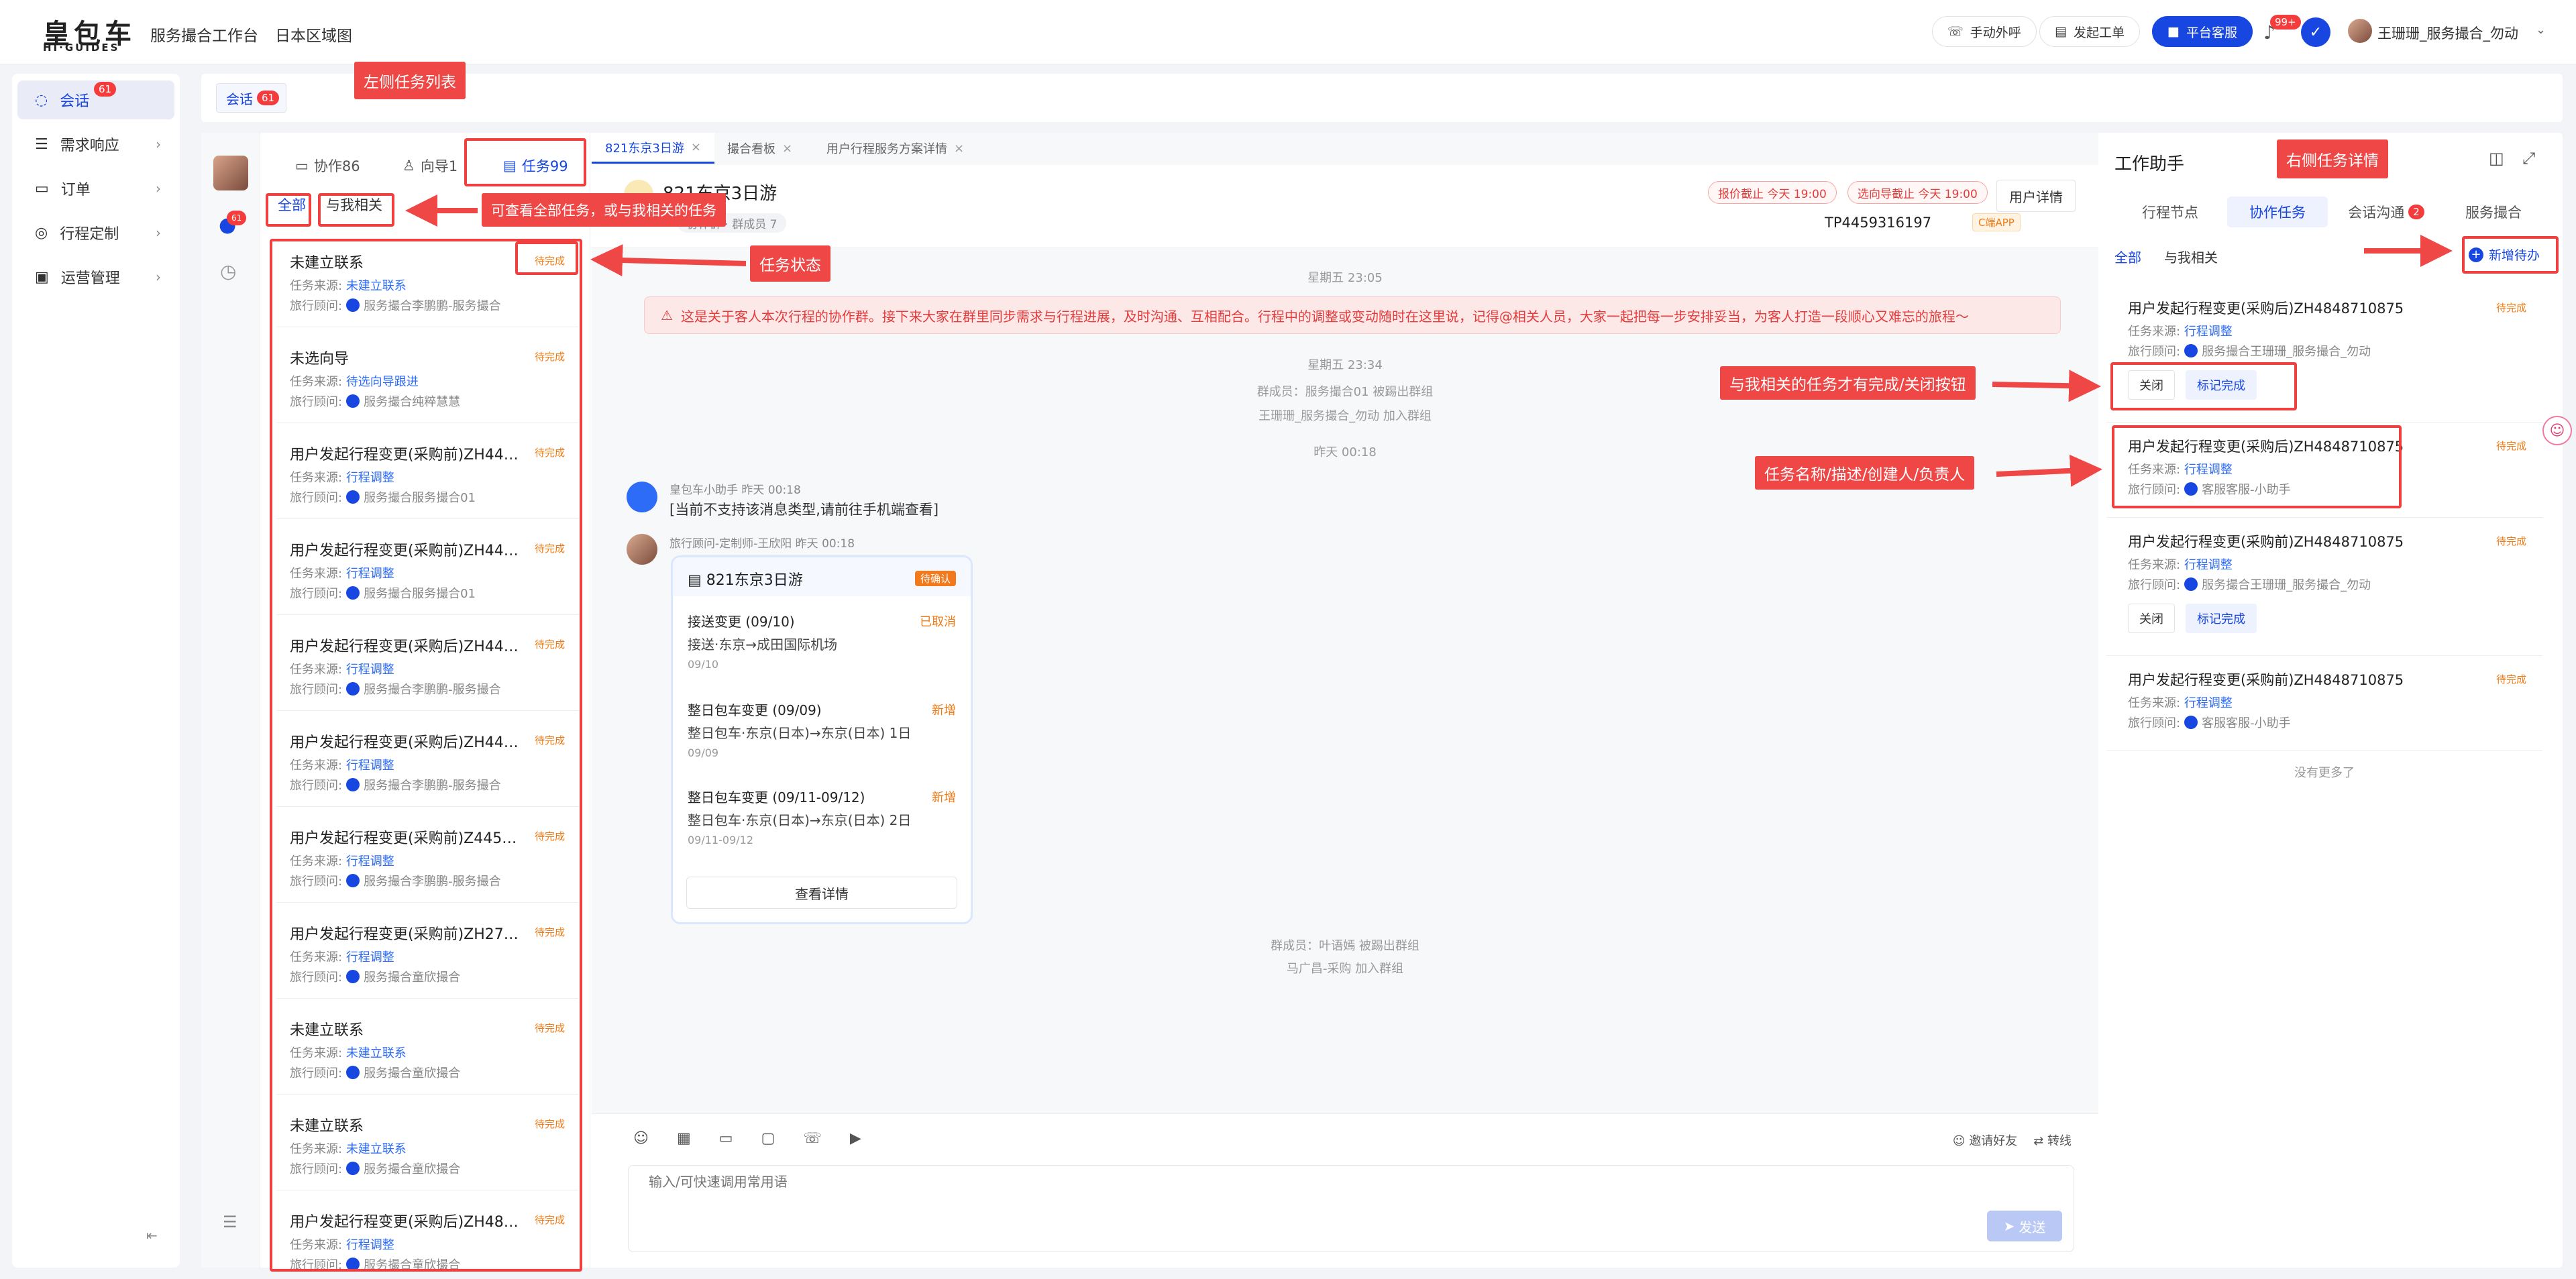 The image size is (2576, 1279). I want to click on arrow-buttons, so click(2046, 386).